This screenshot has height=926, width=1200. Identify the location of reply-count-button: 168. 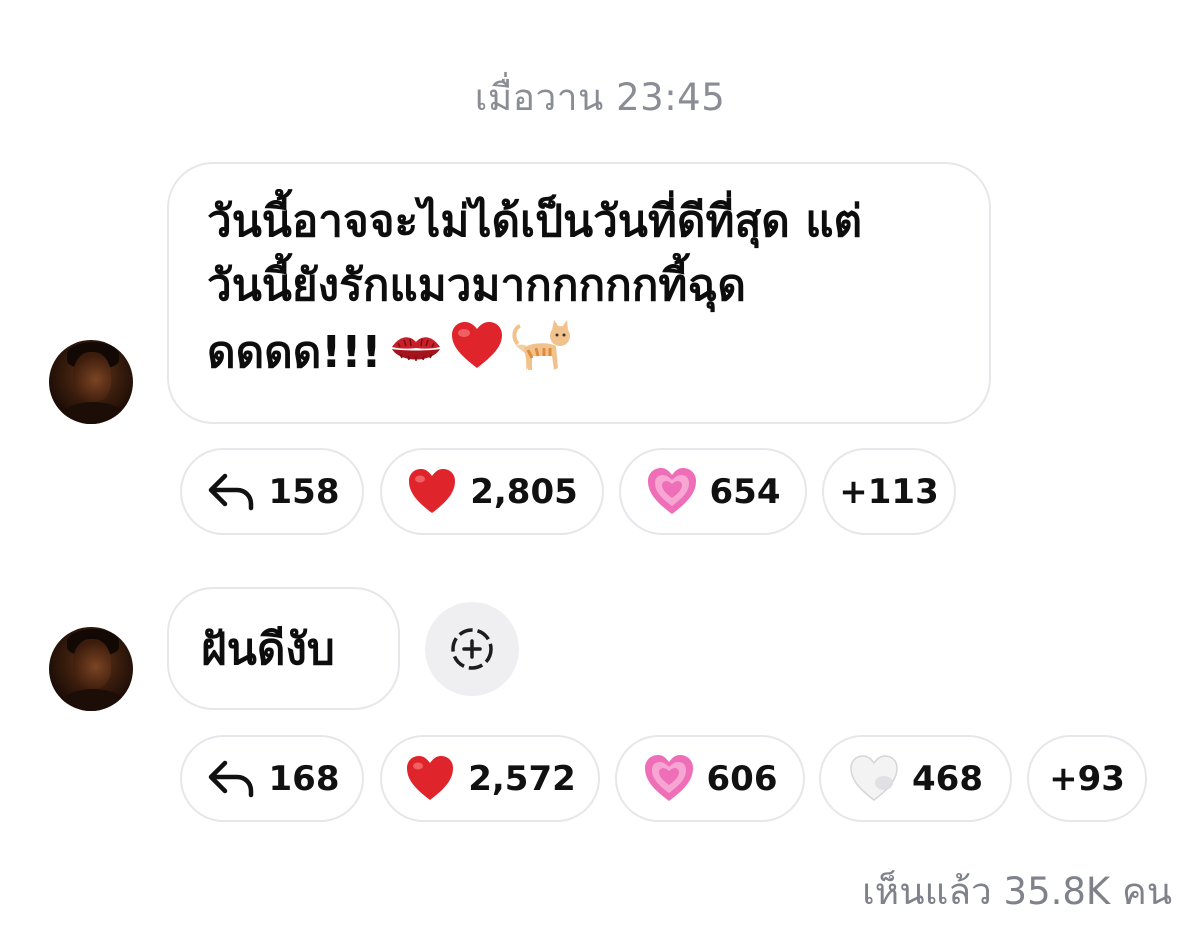
(272, 778).